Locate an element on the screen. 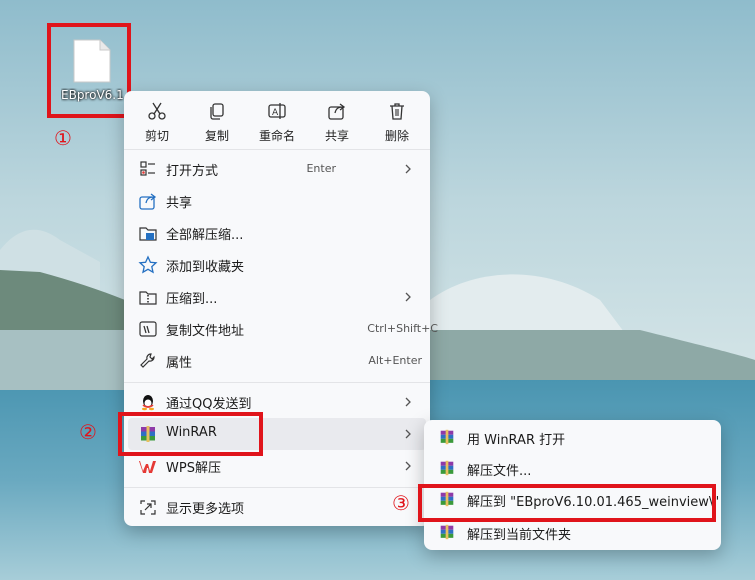 Image resolution: width=755 pixels, height=580 pixels. menu-item-open-with: 打开方式 Enter is located at coordinates (277, 169).